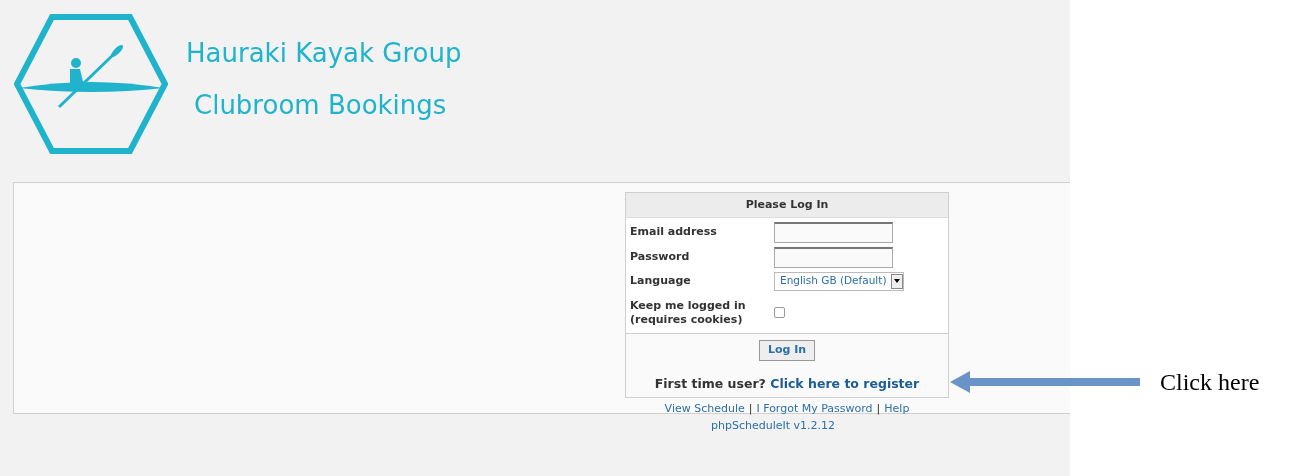 This screenshot has height=476, width=1305. What do you see at coordinates (1210, 382) in the screenshot?
I see `annotation-text: Click here` at bounding box center [1210, 382].